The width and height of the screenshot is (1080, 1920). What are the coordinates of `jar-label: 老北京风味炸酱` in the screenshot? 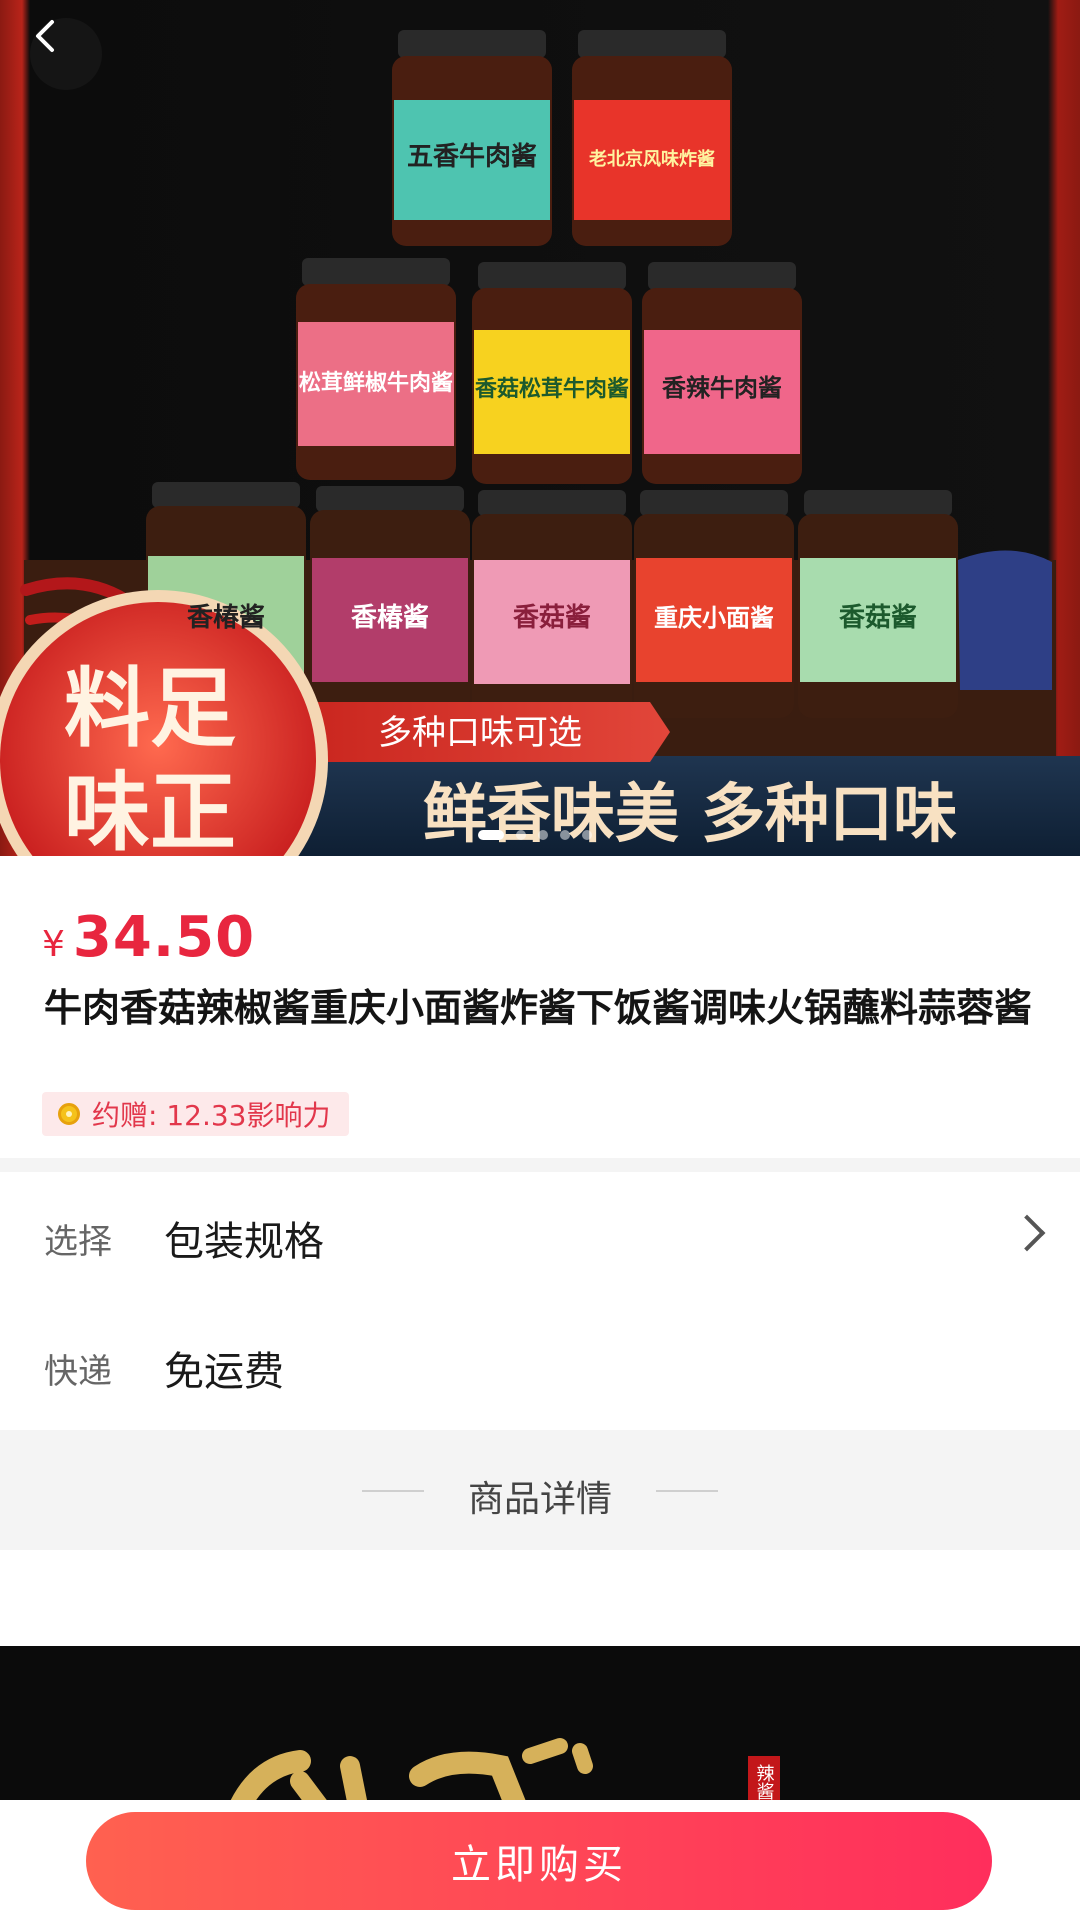 It's located at (652, 159).